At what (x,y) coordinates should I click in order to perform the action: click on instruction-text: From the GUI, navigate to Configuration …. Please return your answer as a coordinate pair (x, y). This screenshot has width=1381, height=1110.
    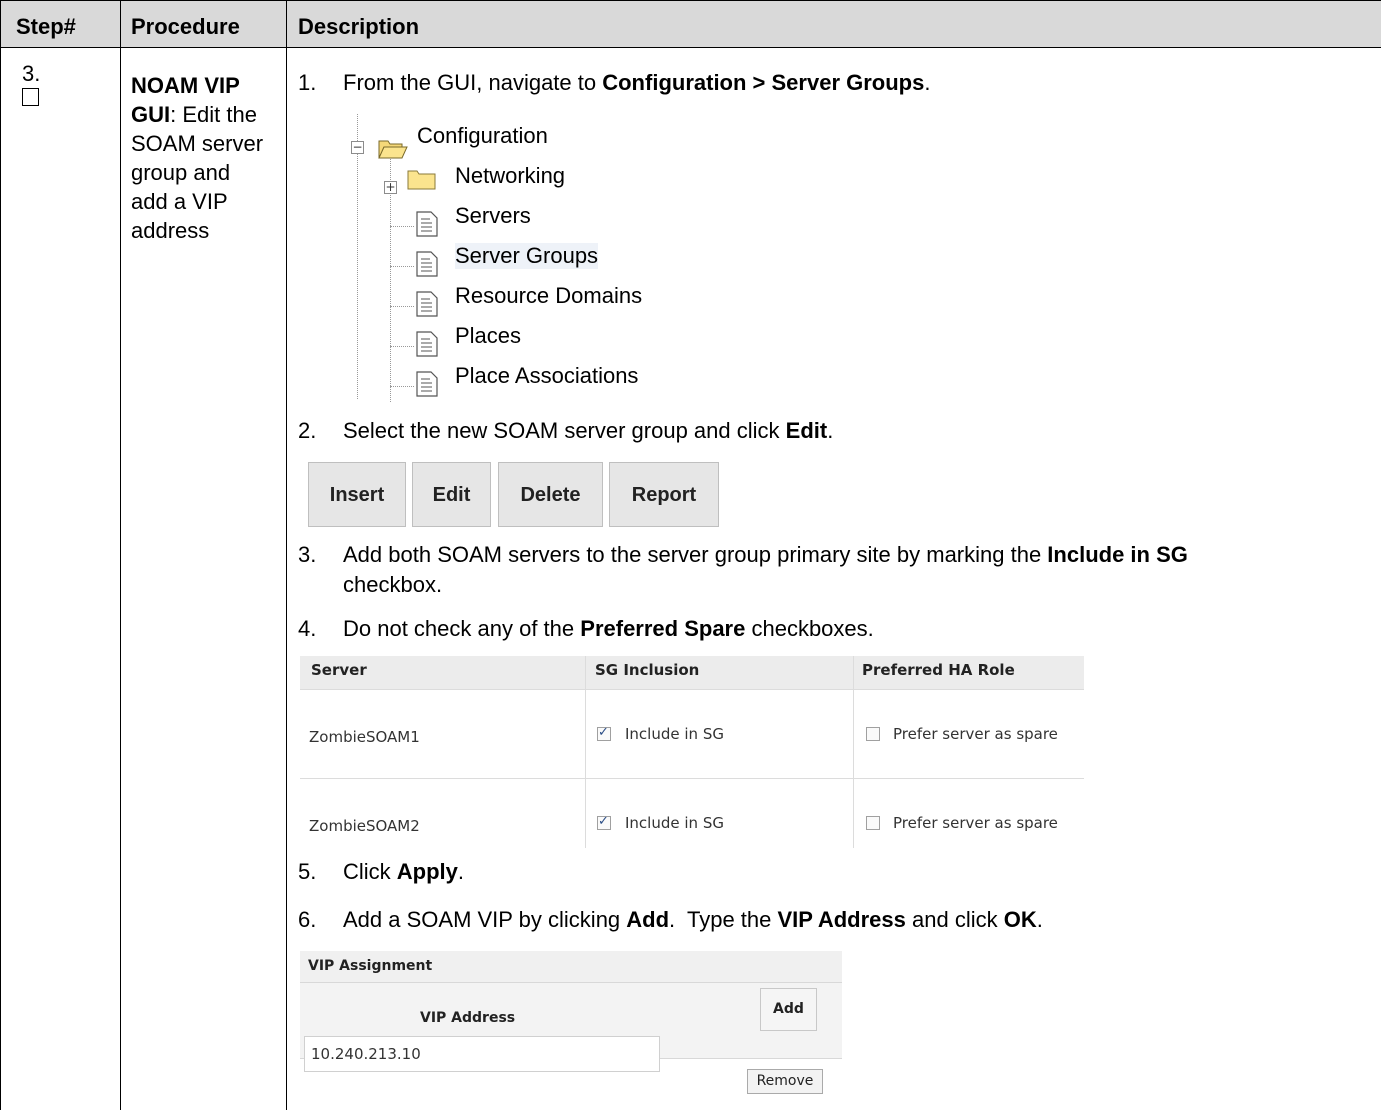
    Looking at the image, I should click on (636, 82).